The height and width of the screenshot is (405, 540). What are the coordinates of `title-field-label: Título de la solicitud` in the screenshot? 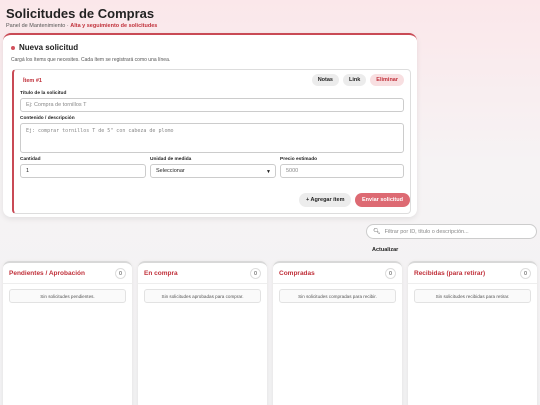 It's located at (43, 93).